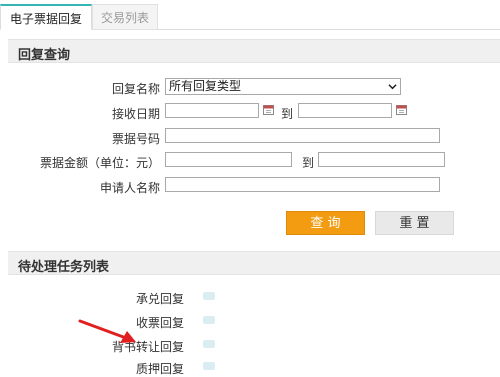 This screenshot has height=377, width=500. What do you see at coordinates (302, 135) in the screenshot?
I see `bill-number-input` at bounding box center [302, 135].